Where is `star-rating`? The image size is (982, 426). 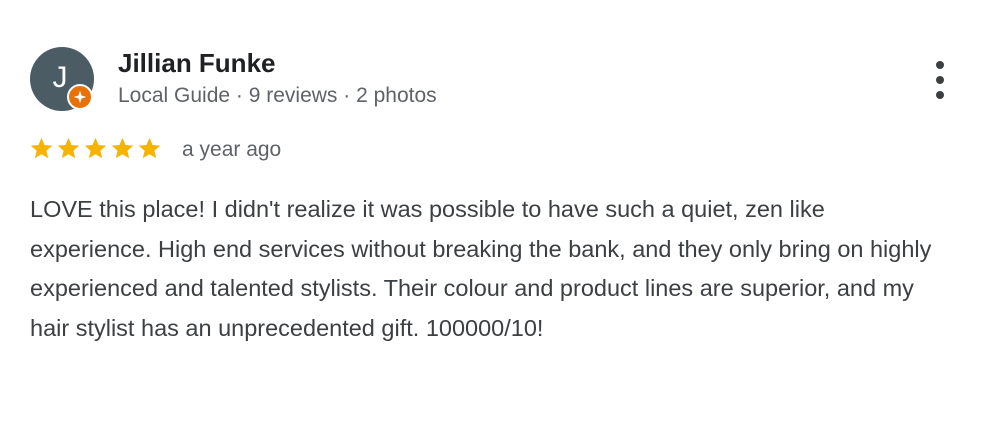 star-rating is located at coordinates (95, 150).